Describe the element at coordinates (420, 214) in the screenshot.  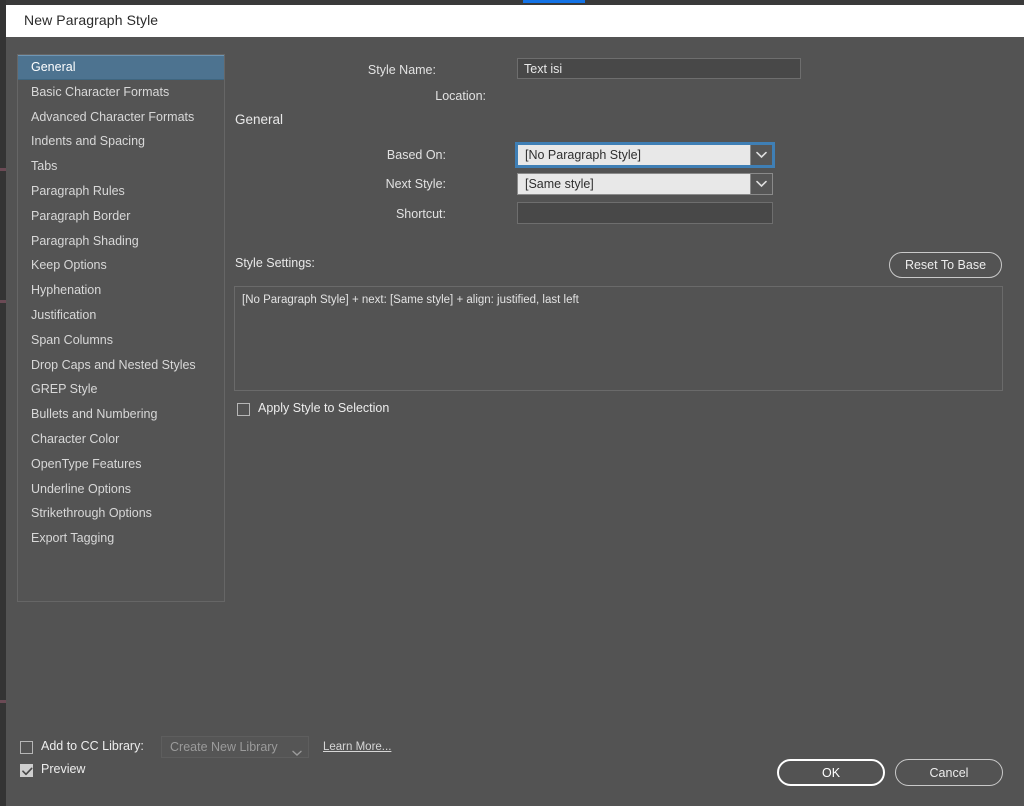
I see `shortcut-label: Shortcut:` at that location.